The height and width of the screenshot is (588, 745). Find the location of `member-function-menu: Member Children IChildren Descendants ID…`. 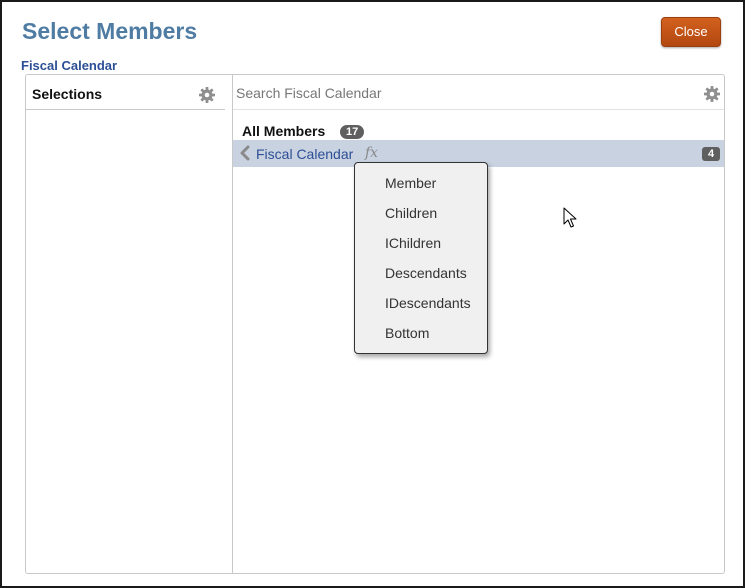

member-function-menu: Member Children IChildren Descendants ID… is located at coordinates (421, 258).